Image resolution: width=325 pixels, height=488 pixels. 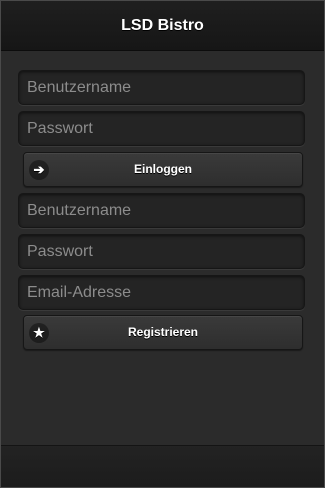 What do you see at coordinates (39, 170) in the screenshot?
I see `arrow-right-icon: ➔` at bounding box center [39, 170].